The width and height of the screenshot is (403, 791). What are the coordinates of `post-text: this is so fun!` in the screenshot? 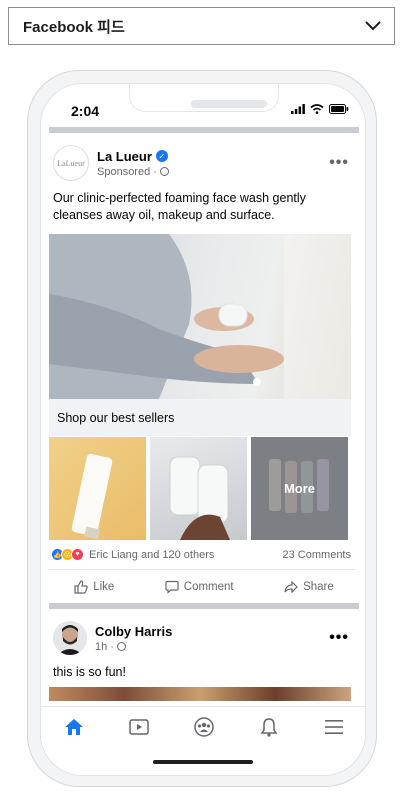 It's located at (89, 672).